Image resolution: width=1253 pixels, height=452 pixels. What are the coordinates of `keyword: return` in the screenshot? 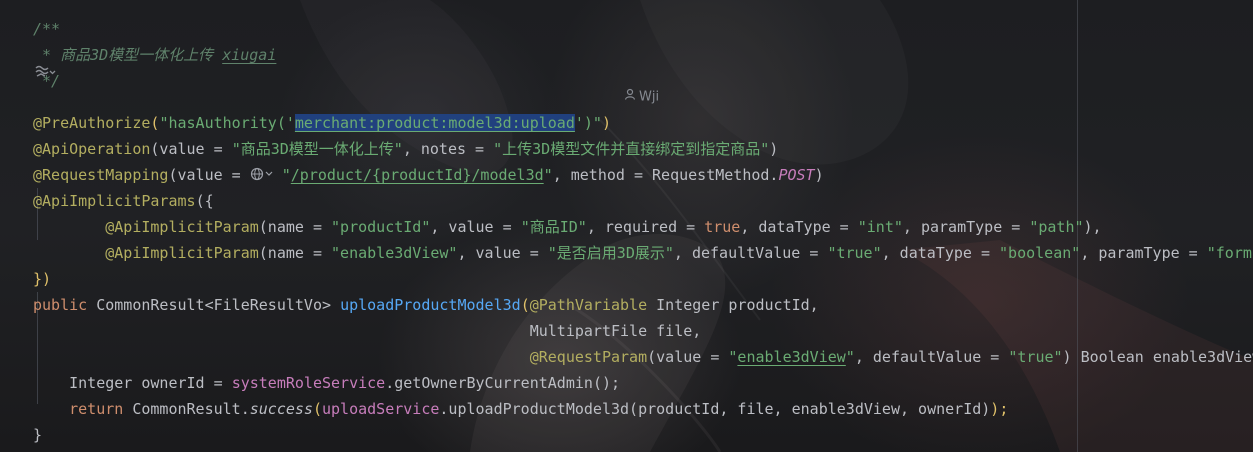 It's located at (101, 409).